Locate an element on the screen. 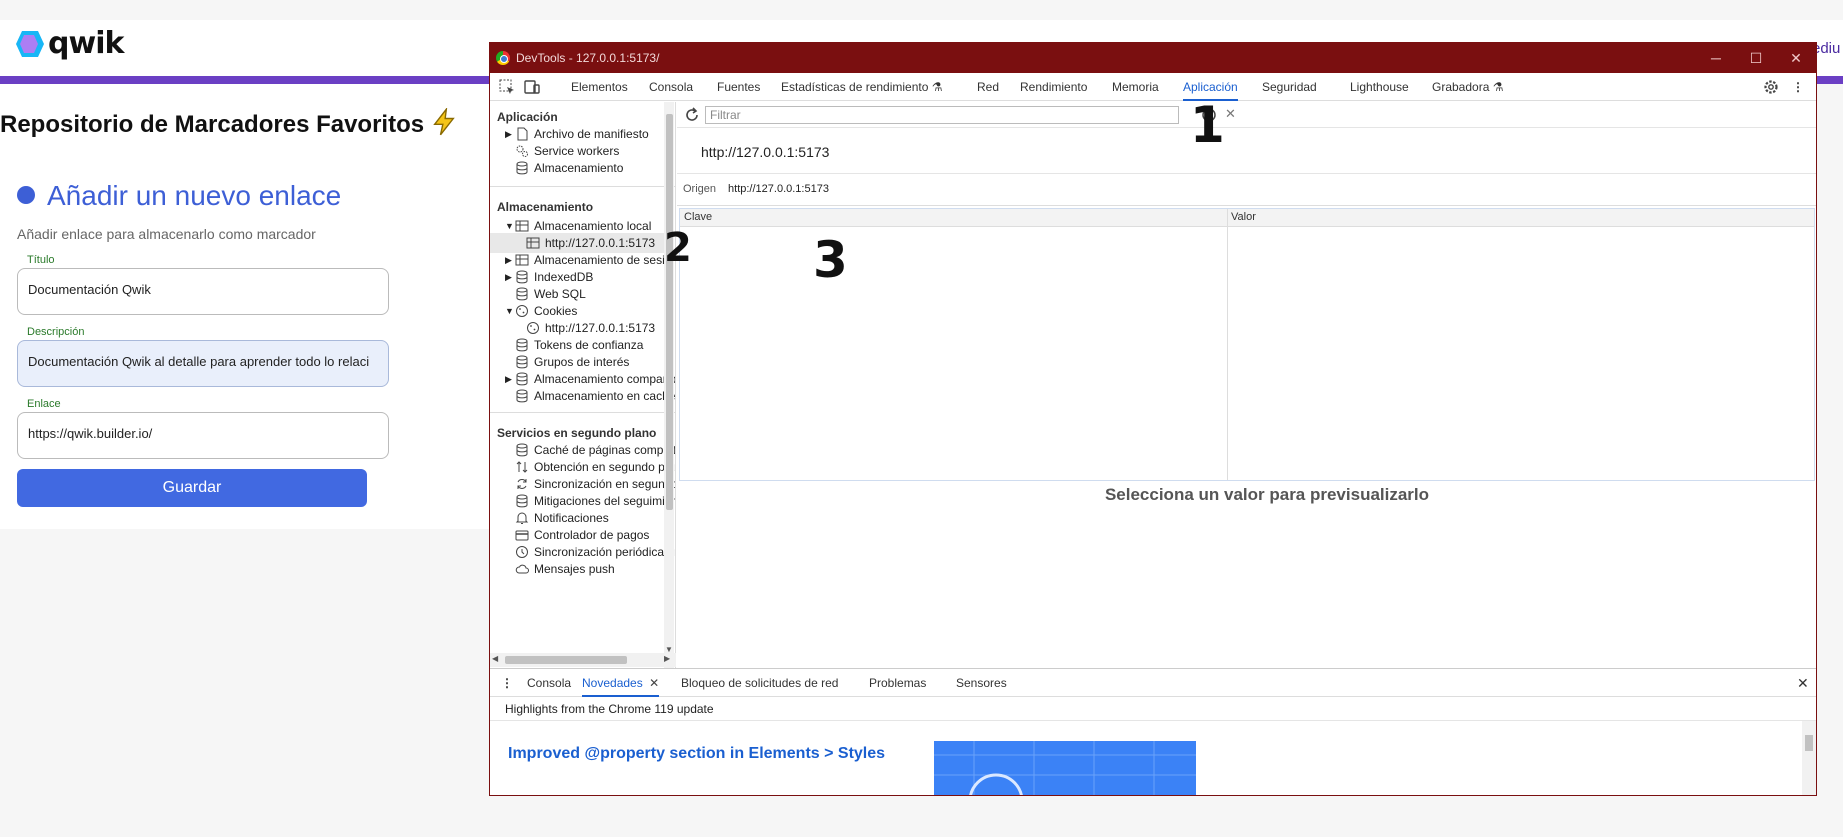  sidebar-horizontal-scrollbar: ◀ ▶ is located at coordinates (583, 660).